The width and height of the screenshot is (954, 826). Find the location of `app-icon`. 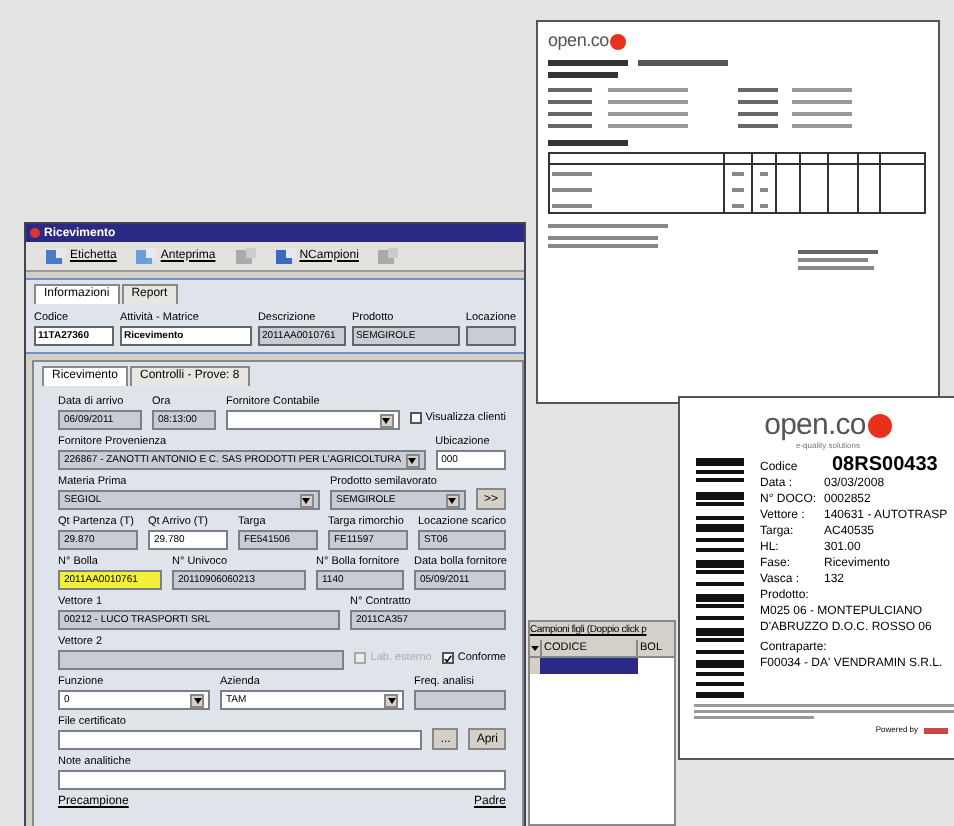

app-icon is located at coordinates (35, 233).